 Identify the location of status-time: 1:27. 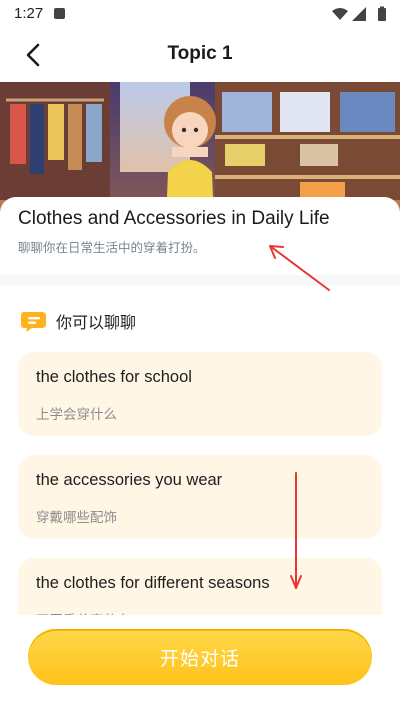
(29, 13).